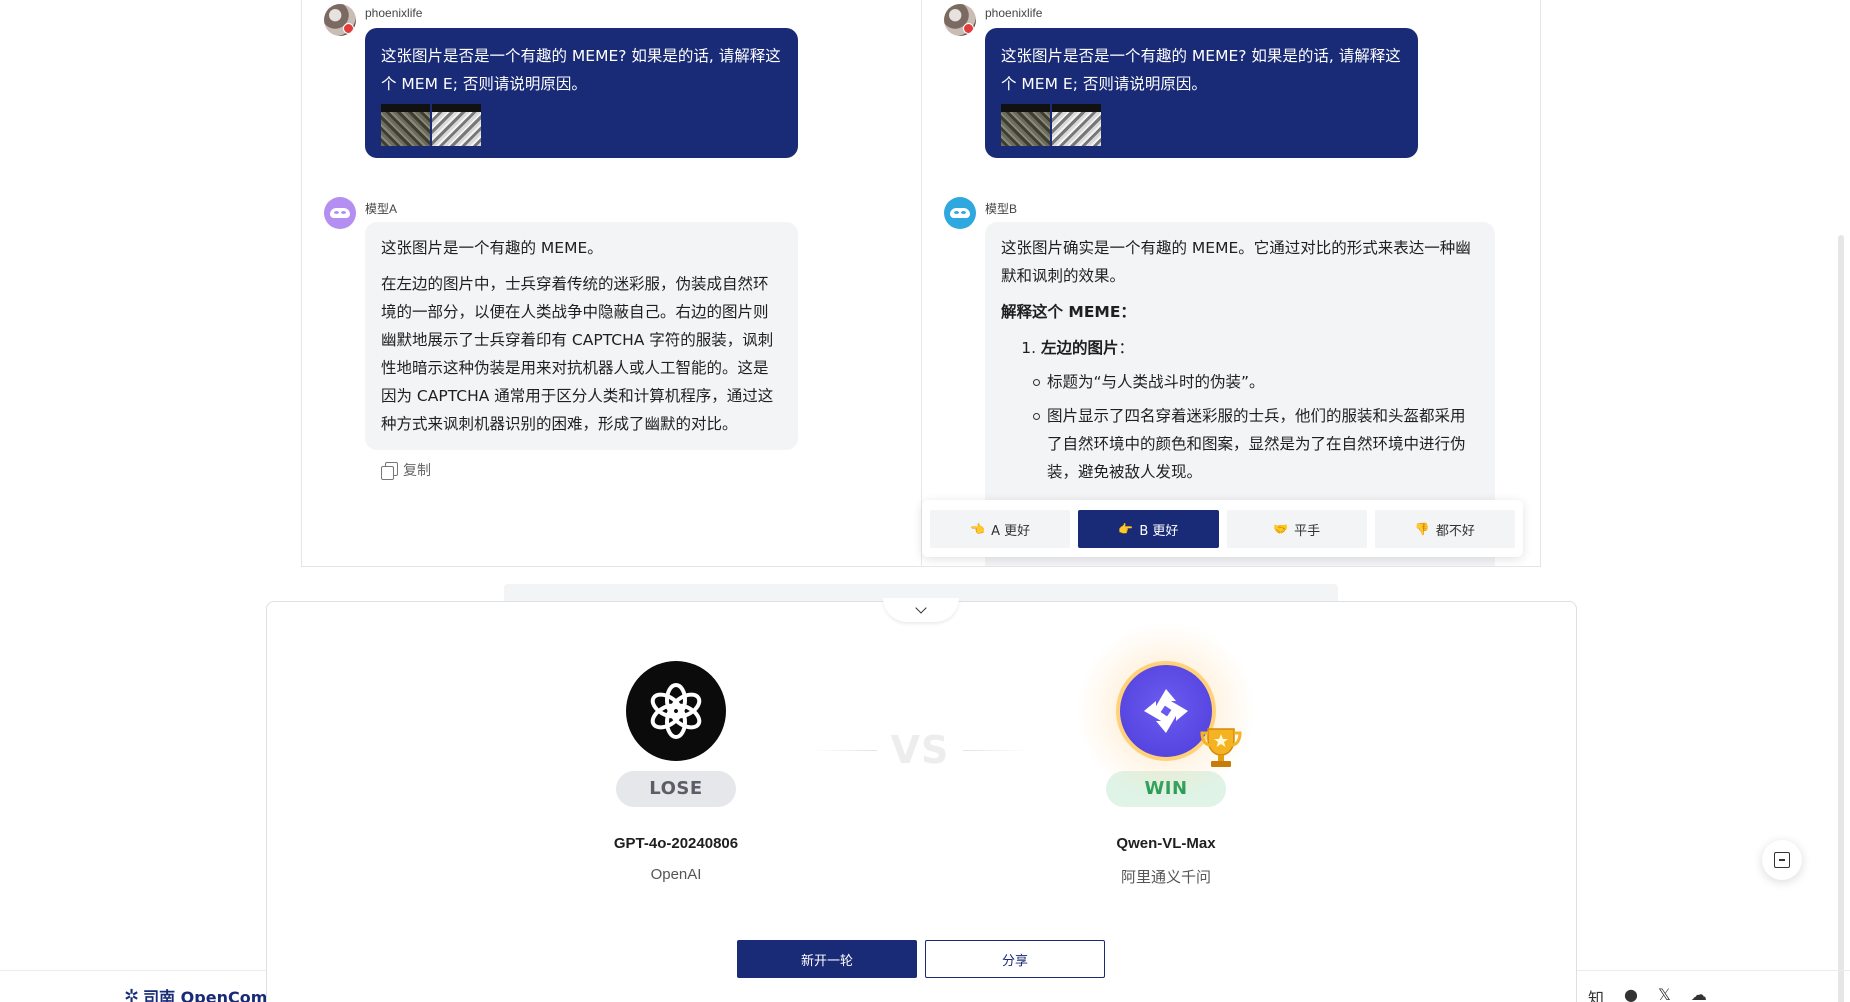 The height and width of the screenshot is (1002, 1850). I want to click on response-paragraph: 这张图片是一个有趣的 MEME。, so click(492, 248).